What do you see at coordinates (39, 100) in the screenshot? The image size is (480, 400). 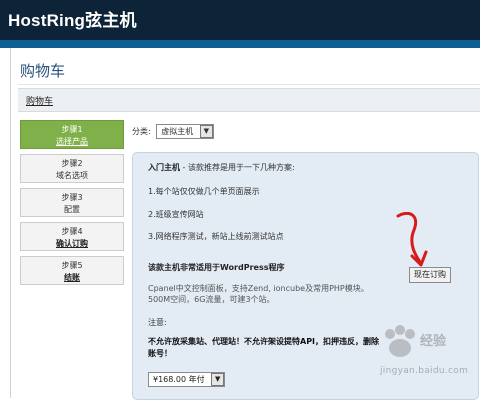 I see `breadcrumb-link-cart: 购物车` at bounding box center [39, 100].